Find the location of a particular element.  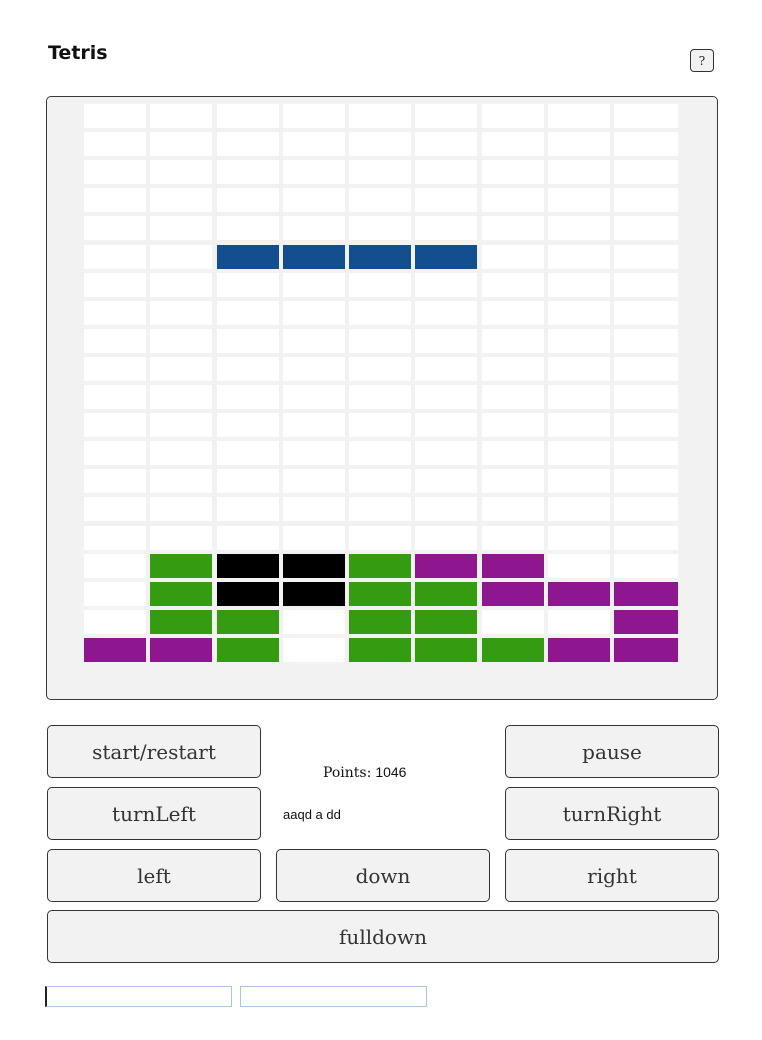

pause-button: pause is located at coordinates (612, 751).